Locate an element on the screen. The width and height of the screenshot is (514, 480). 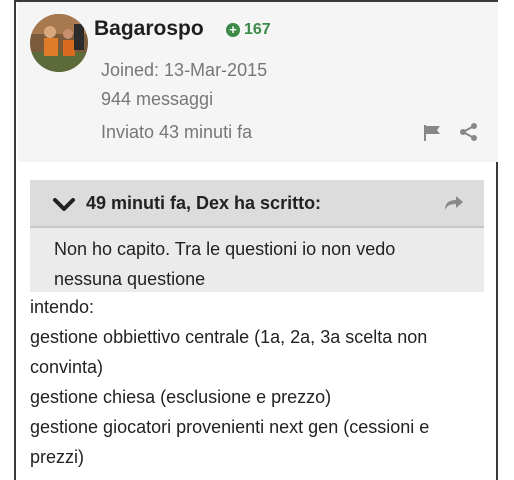
avatar is located at coordinates (59, 43).